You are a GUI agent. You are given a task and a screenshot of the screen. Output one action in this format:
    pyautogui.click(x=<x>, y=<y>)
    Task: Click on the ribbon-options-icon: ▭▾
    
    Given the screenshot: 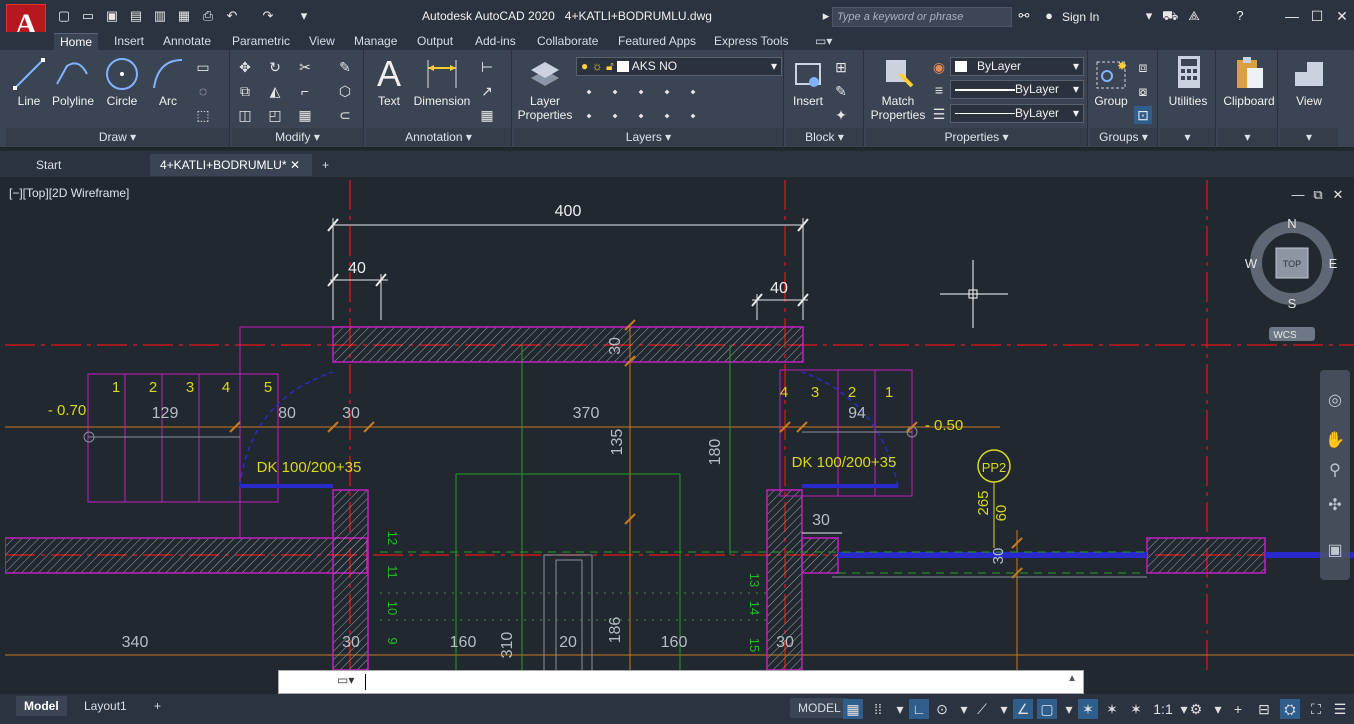 What is the action you would take?
    pyautogui.click(x=823, y=42)
    